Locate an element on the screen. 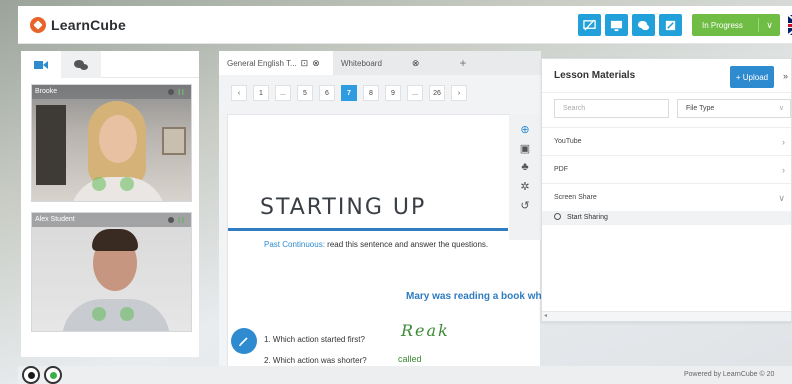 Image resolution: width=792 pixels, height=384 pixels. page-button: 8 is located at coordinates (371, 93).